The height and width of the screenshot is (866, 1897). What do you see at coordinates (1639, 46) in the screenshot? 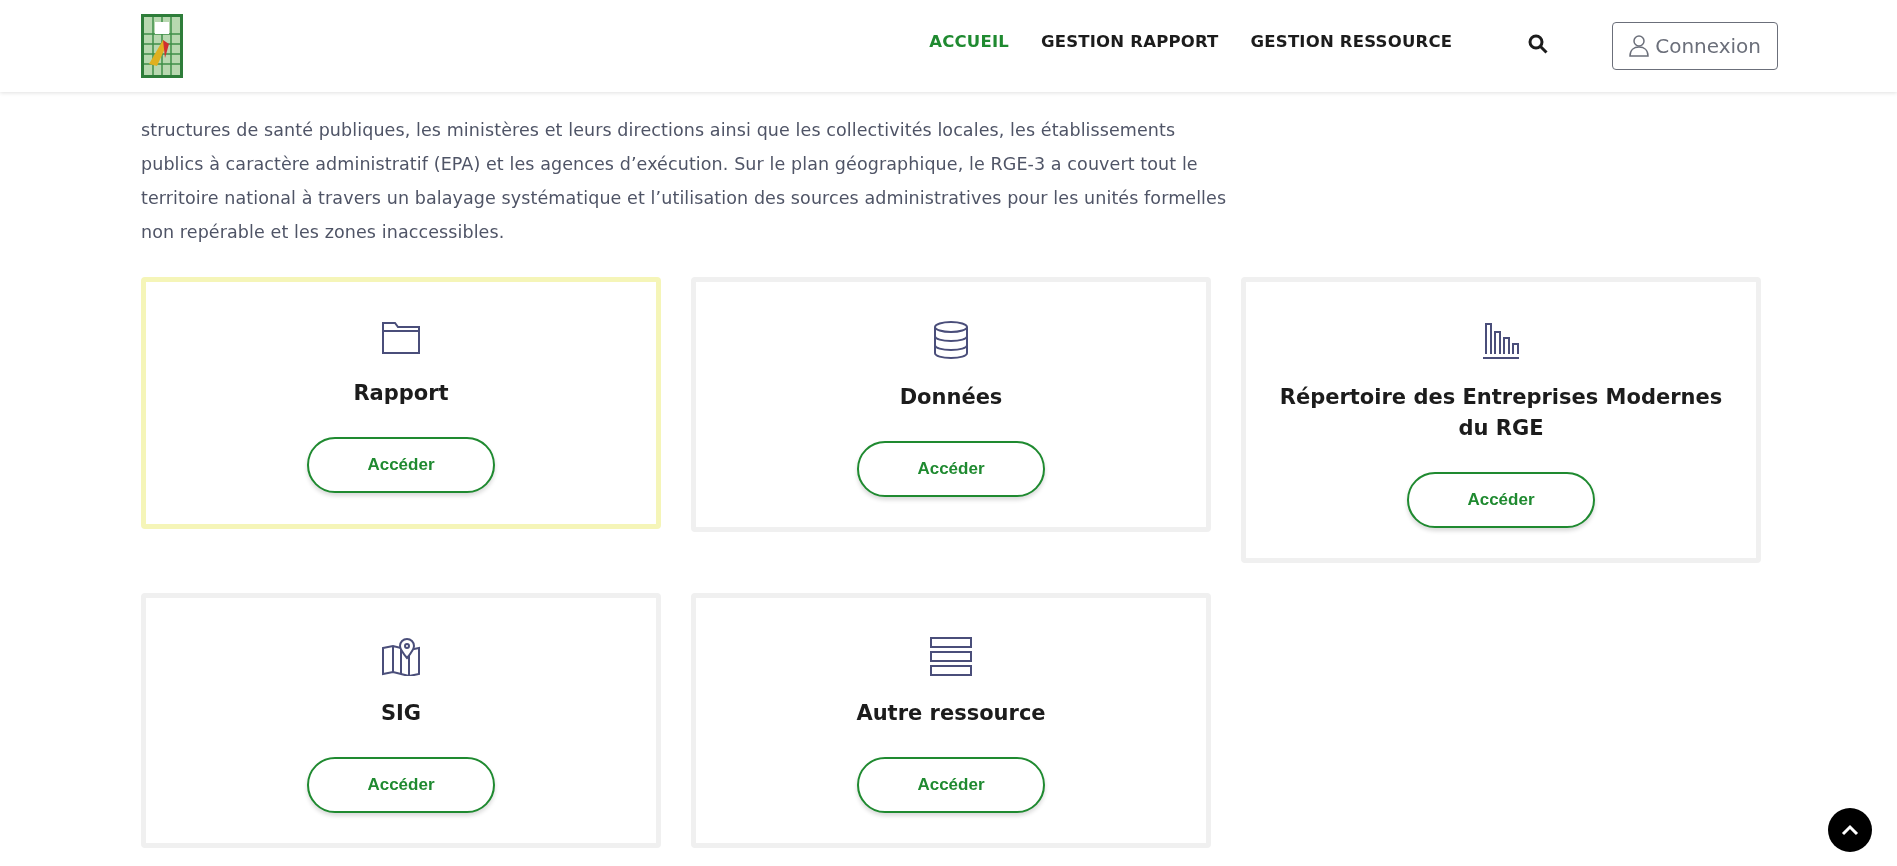
I see `user-icon` at bounding box center [1639, 46].